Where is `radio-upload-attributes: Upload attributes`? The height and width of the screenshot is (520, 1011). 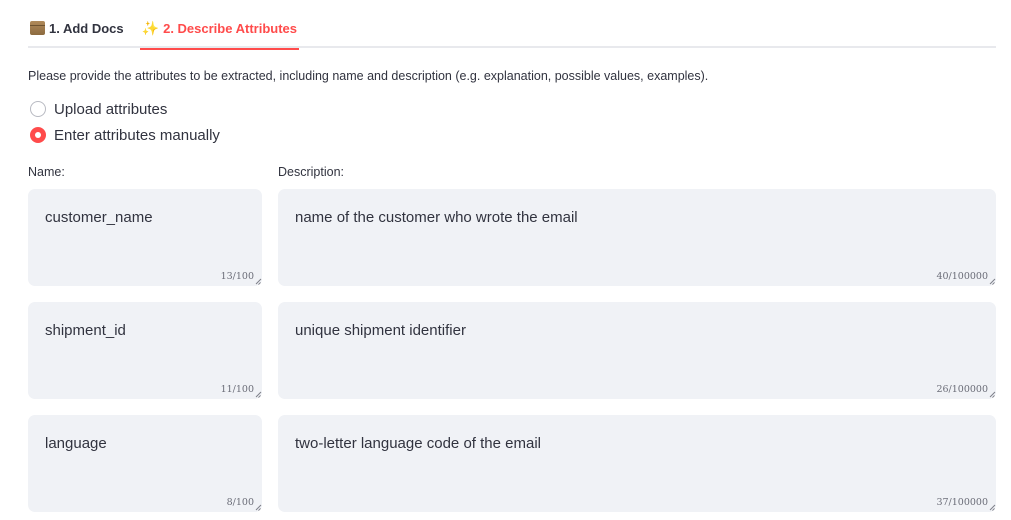 radio-upload-attributes: Upload attributes is located at coordinates (125, 109).